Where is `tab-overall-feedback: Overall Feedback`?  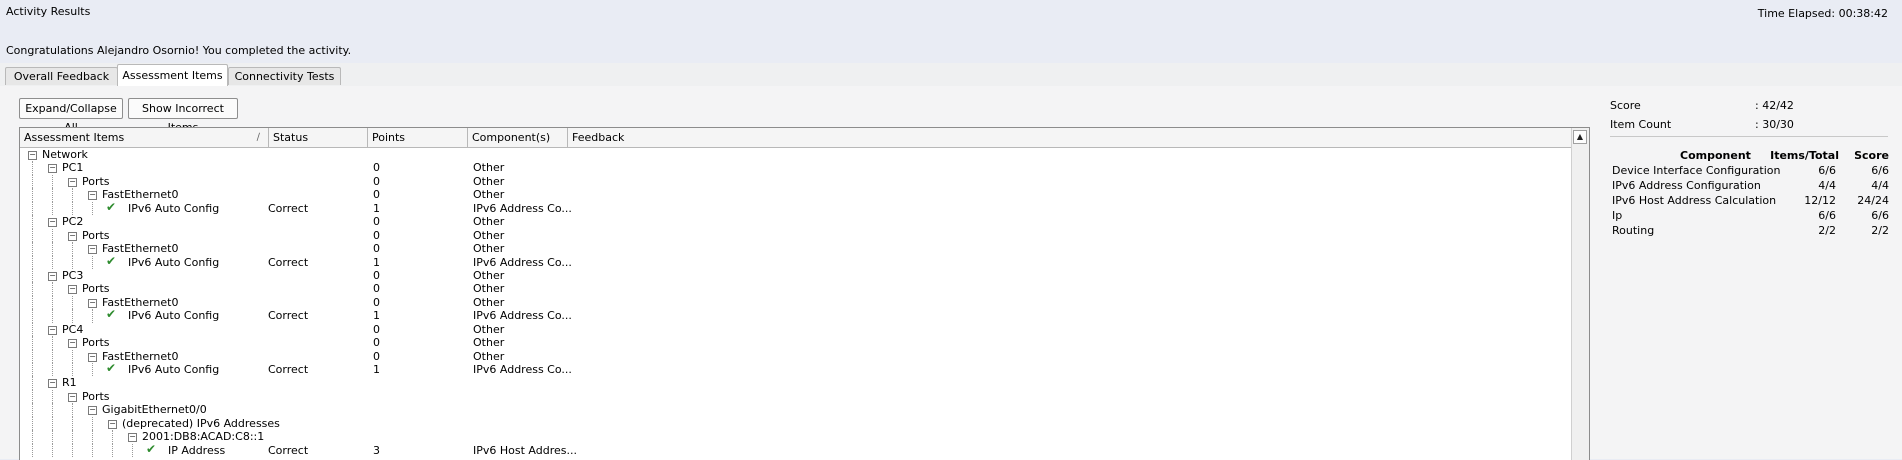
tab-overall-feedback: Overall Feedback is located at coordinates (61, 76).